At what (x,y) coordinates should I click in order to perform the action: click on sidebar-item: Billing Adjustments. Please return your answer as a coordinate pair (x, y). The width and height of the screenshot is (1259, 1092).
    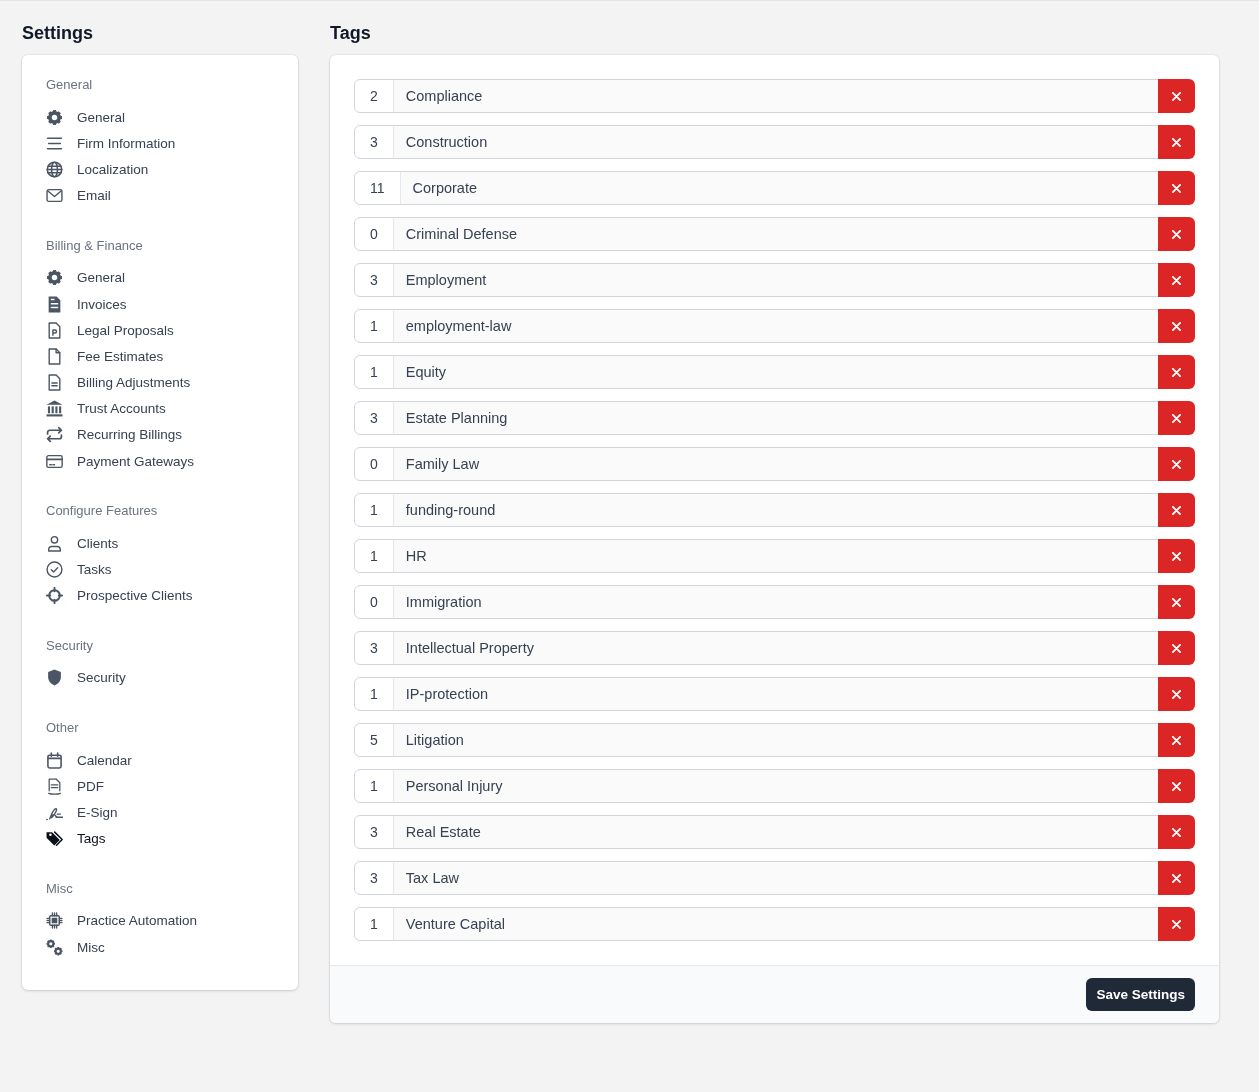
    Looking at the image, I should click on (118, 382).